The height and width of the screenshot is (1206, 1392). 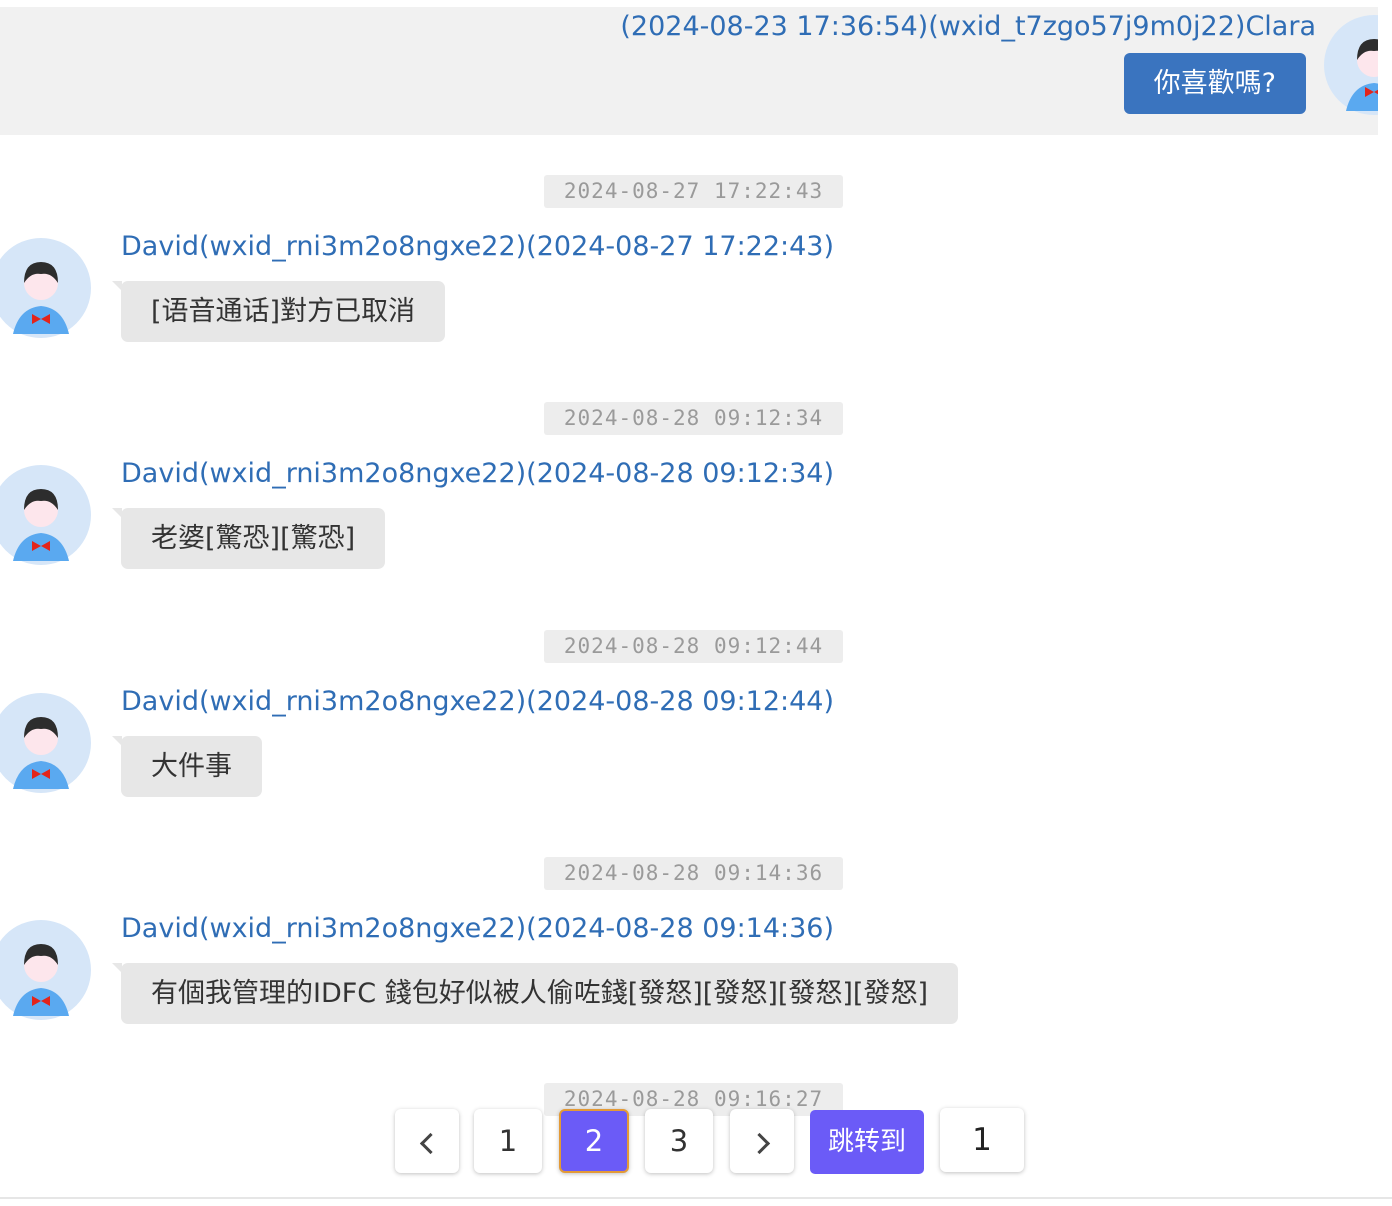 What do you see at coordinates (594, 1141) in the screenshot?
I see `page-button-2-active: 2` at bounding box center [594, 1141].